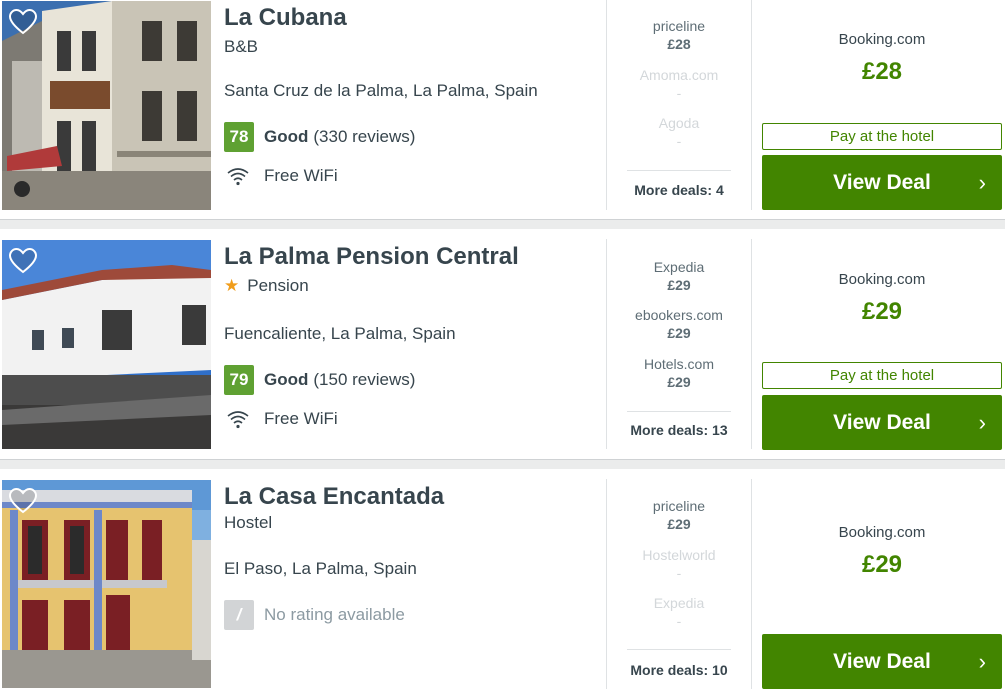 Image resolution: width=1005 pixels, height=693 pixels. What do you see at coordinates (334, 497) in the screenshot?
I see `hotel-name: La Casa Encantada` at bounding box center [334, 497].